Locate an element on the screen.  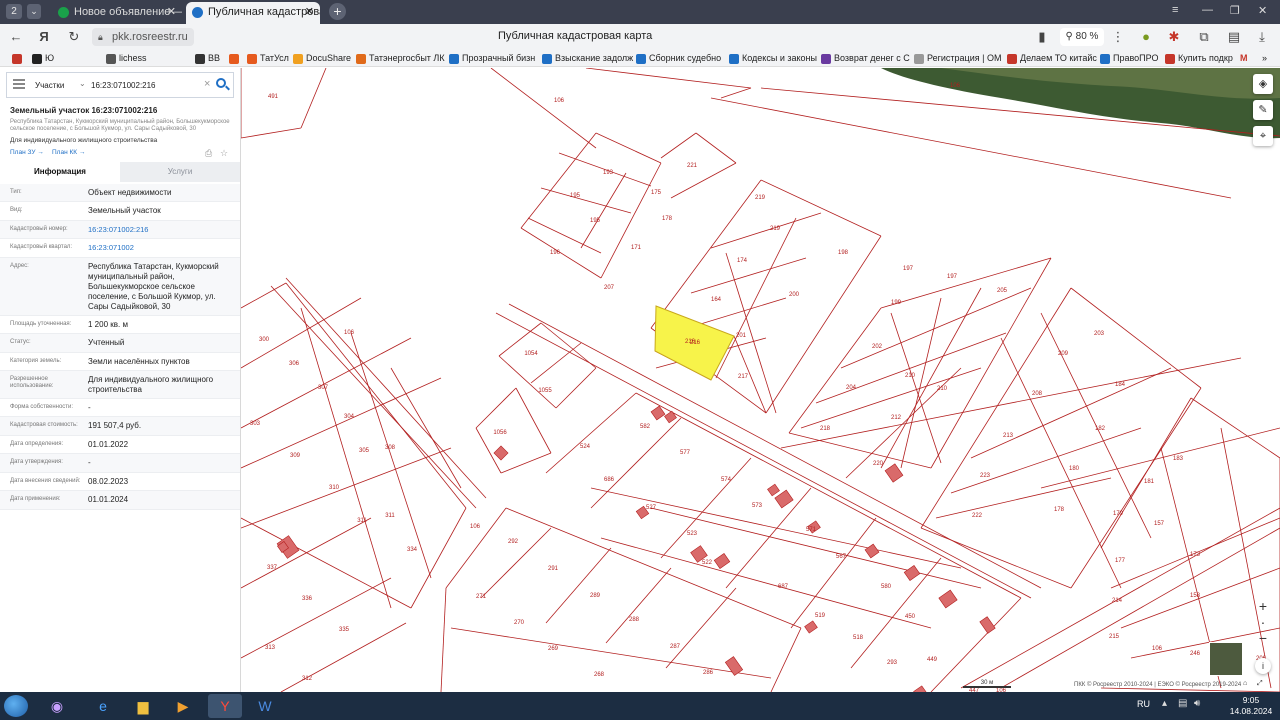
bookmark-gmail is located at coordinates (18, 58).